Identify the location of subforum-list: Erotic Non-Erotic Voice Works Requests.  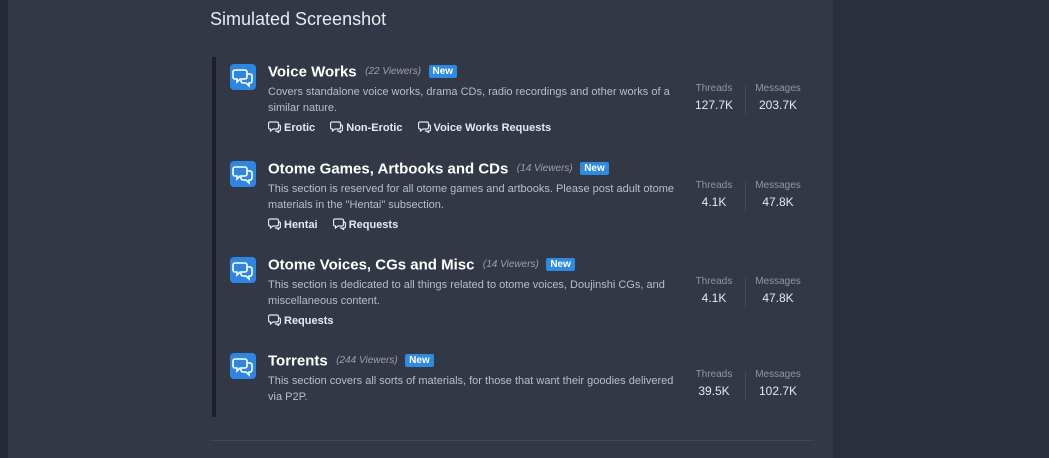
(415, 127).